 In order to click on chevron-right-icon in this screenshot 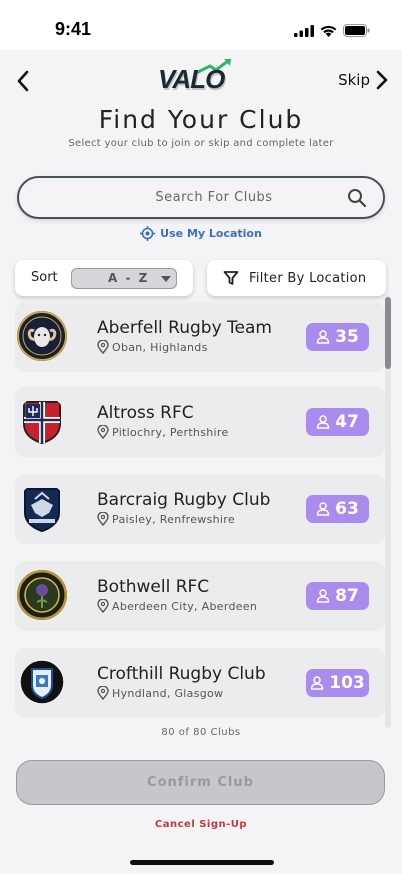, I will do `click(382, 80)`.